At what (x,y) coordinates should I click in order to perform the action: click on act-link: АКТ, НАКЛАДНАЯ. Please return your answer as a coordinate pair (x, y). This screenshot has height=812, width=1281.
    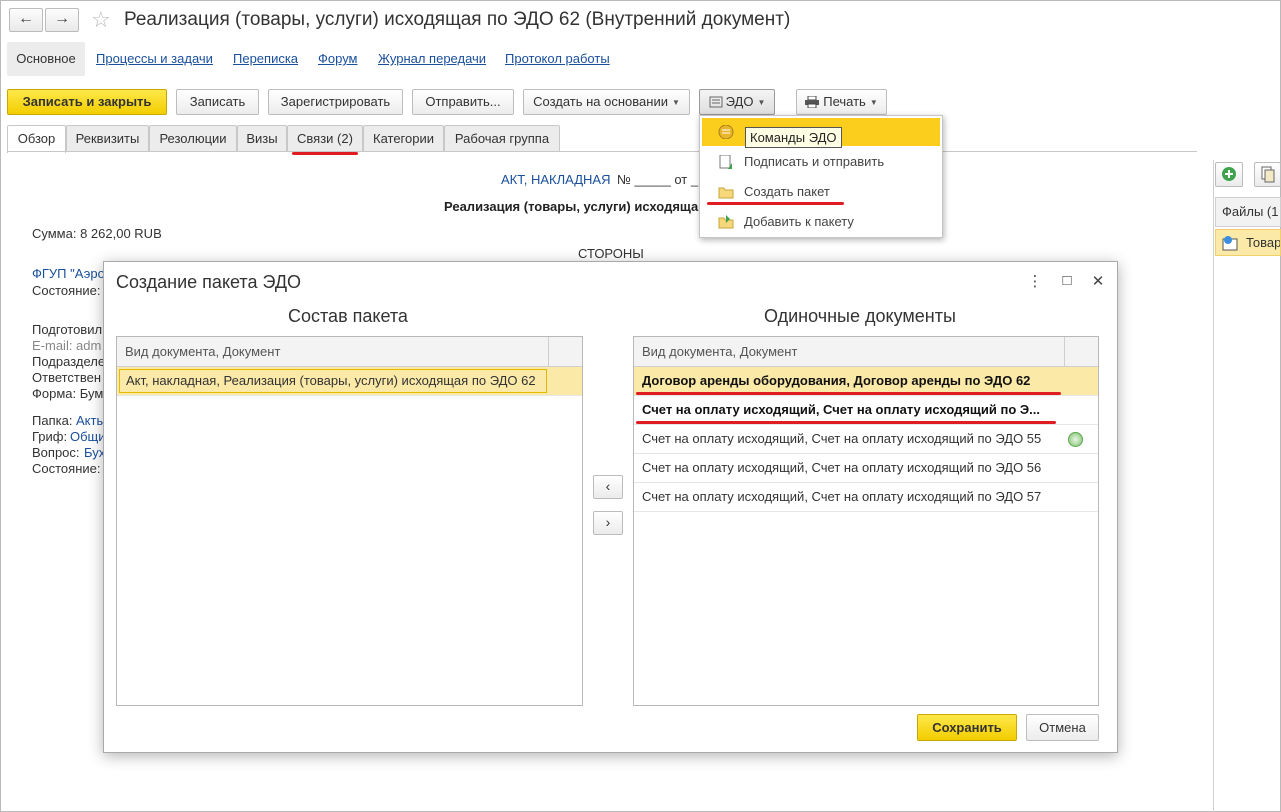
    Looking at the image, I should click on (555, 179).